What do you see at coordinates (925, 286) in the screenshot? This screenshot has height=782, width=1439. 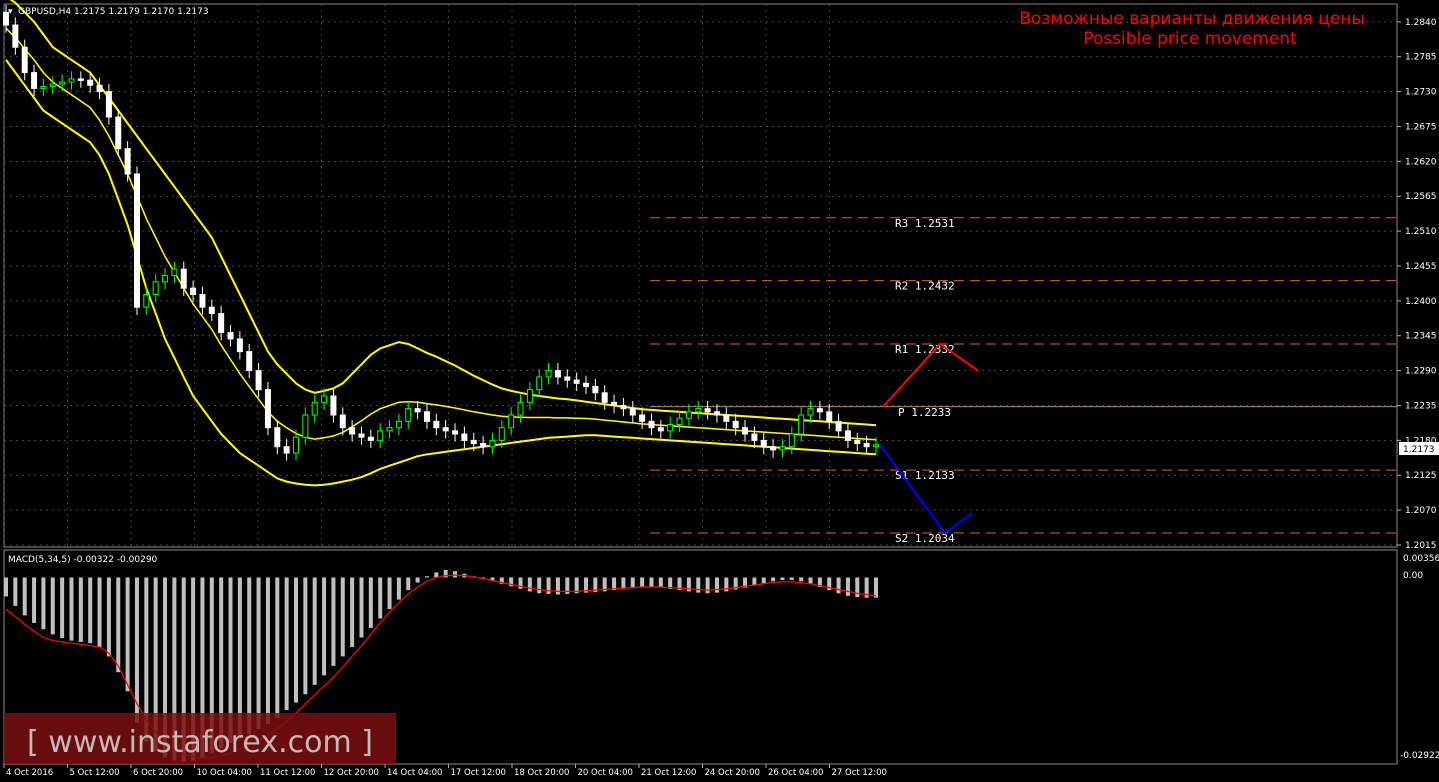 I see `level-label-r2: R2 1.2432` at bounding box center [925, 286].